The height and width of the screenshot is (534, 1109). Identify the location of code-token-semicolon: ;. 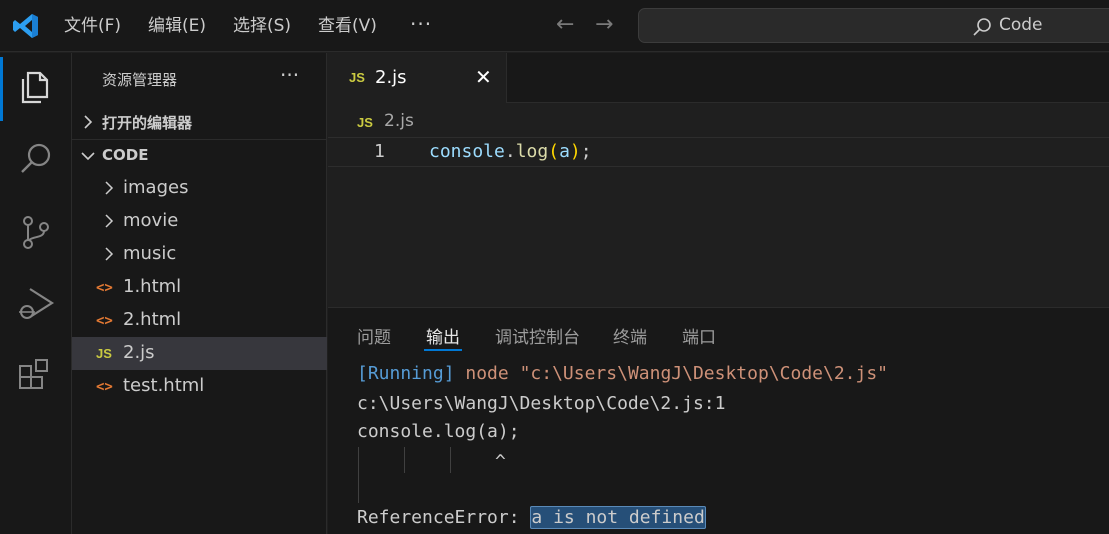
(586, 151).